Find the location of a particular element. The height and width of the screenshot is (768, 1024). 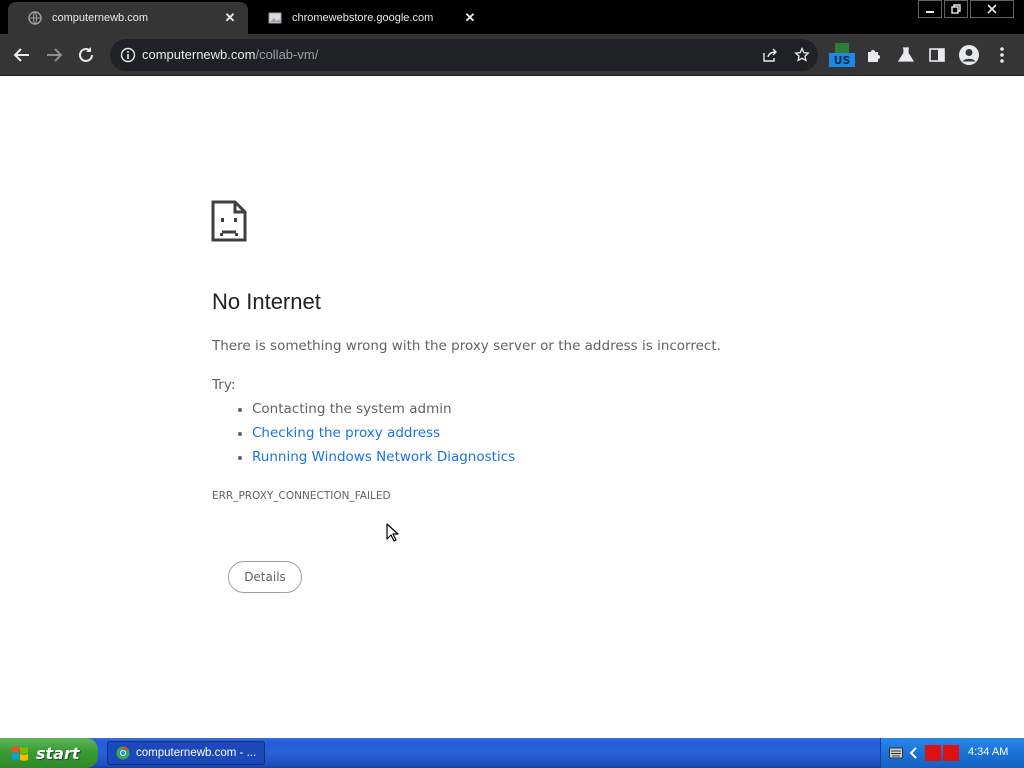

side-panel-icon is located at coordinates (937, 55).